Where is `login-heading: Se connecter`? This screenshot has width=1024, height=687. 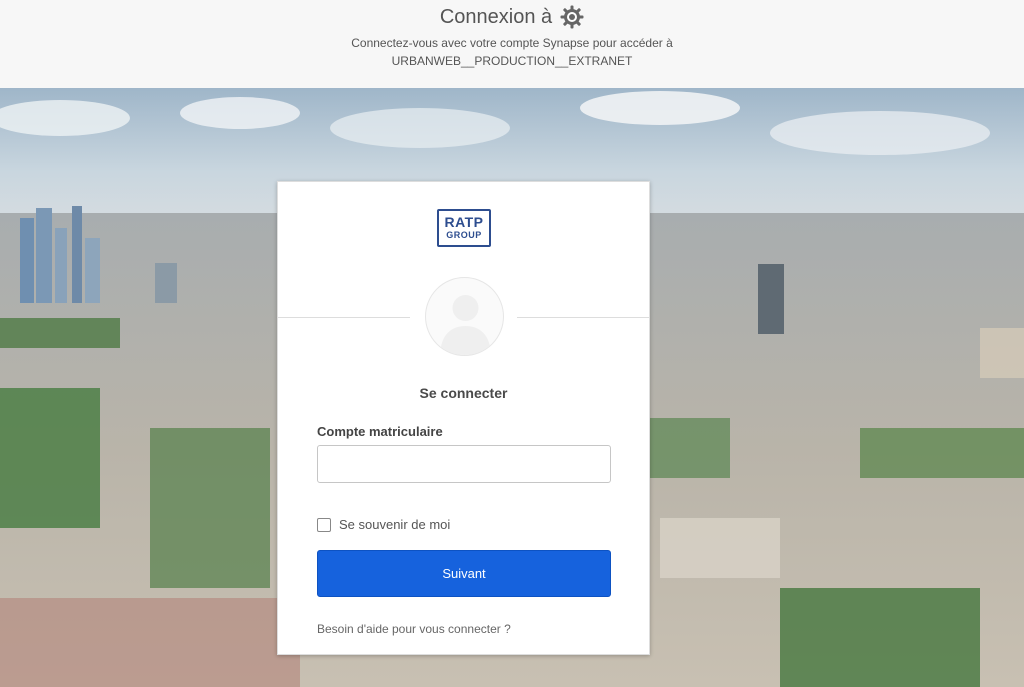
login-heading: Se connecter is located at coordinates (463, 393).